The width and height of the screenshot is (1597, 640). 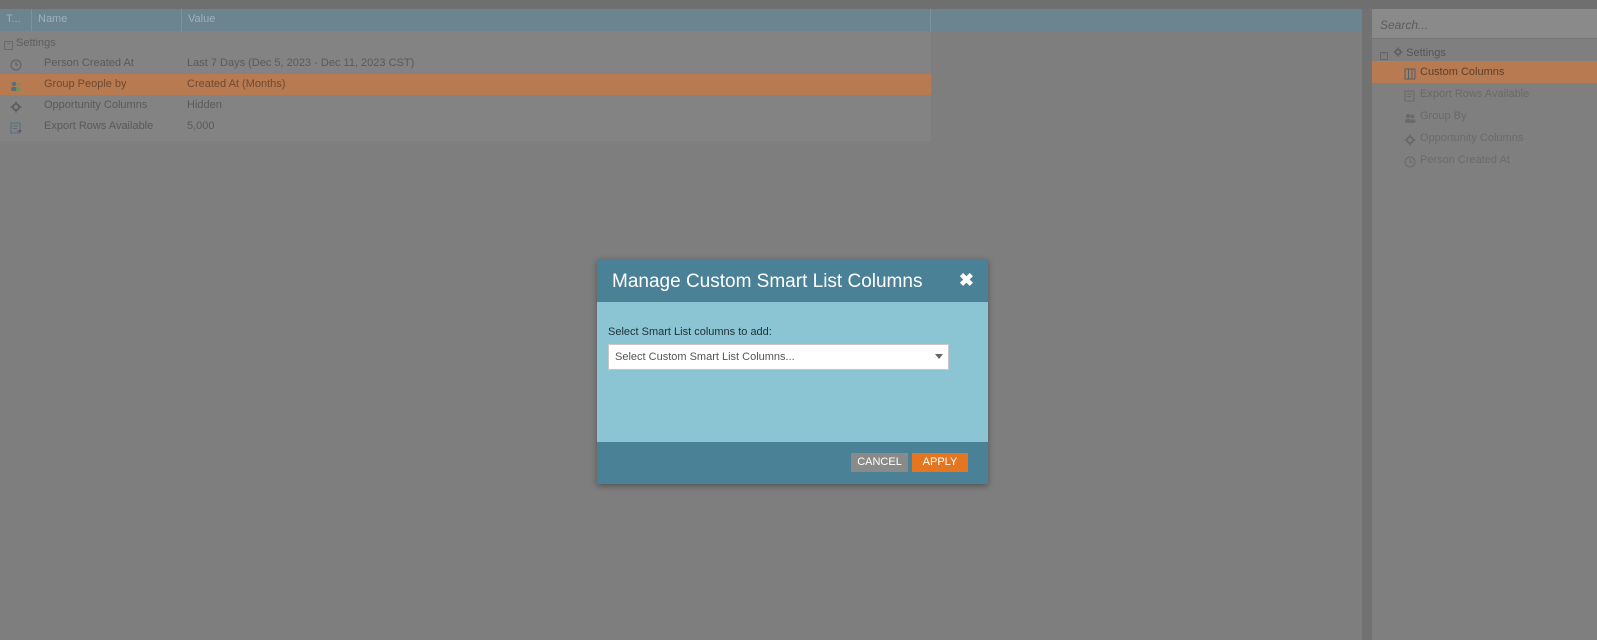 I want to click on panel-splitter, so click(x=1367, y=324).